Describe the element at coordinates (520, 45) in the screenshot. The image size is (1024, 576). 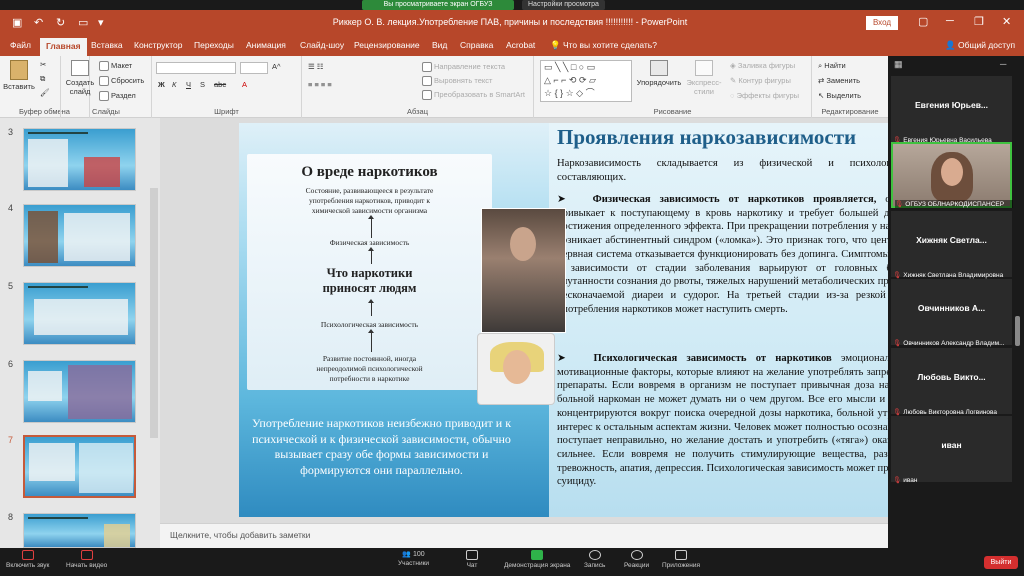
I see `tab-acrobat: Acrobat` at that location.